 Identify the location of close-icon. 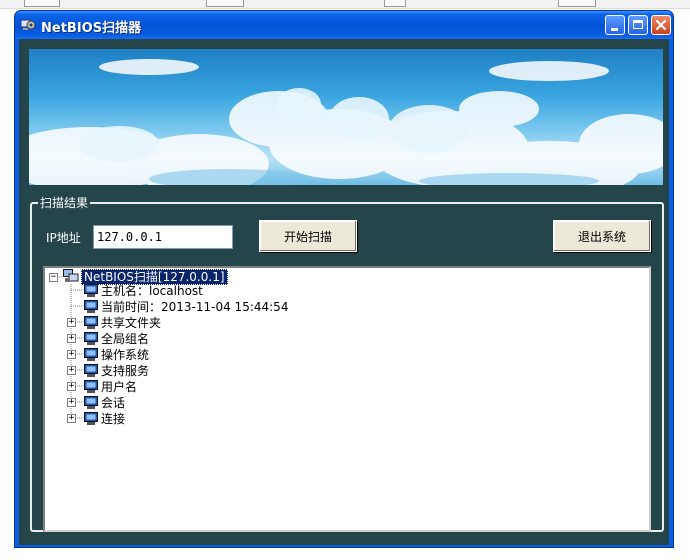
(661, 25).